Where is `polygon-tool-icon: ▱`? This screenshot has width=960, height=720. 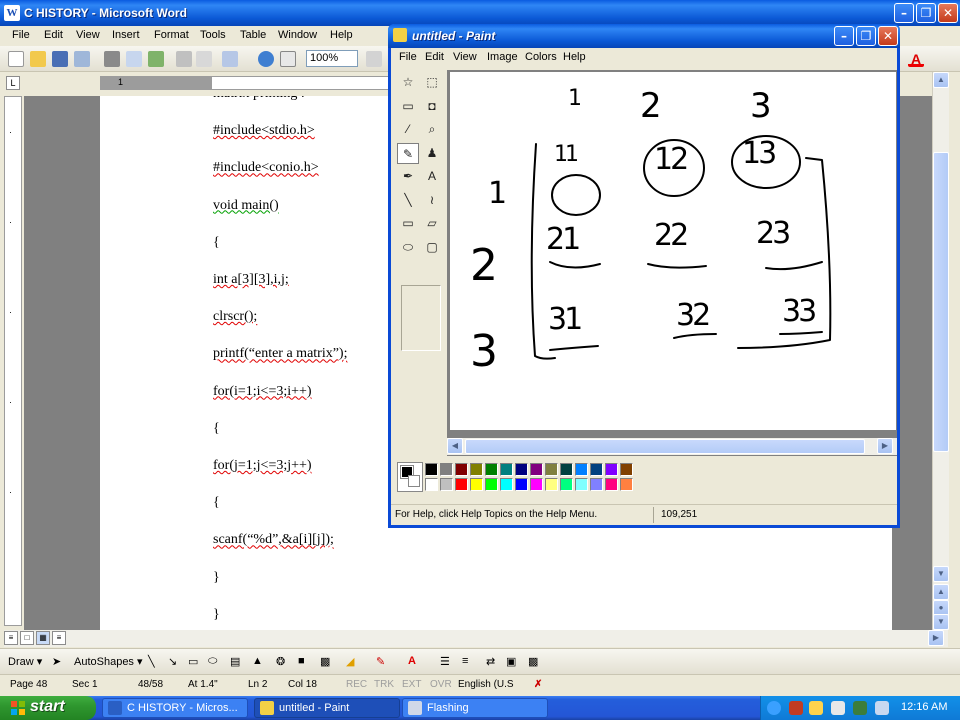
polygon-tool-icon: ▱ is located at coordinates (432, 223).